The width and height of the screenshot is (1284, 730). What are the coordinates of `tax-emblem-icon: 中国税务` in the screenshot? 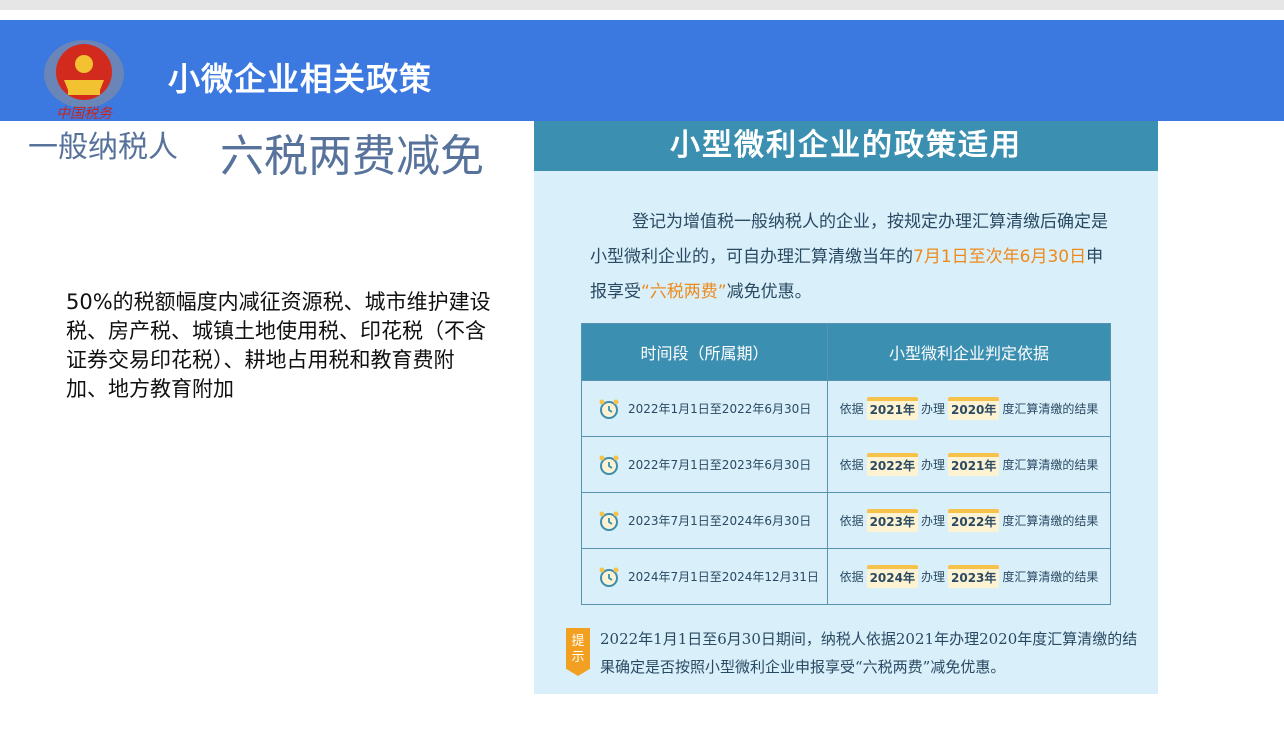 It's located at (84, 81).